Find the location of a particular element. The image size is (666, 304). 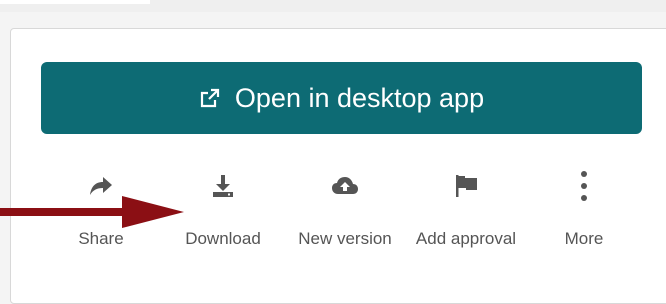

more-vertical-icon is located at coordinates (584, 186).